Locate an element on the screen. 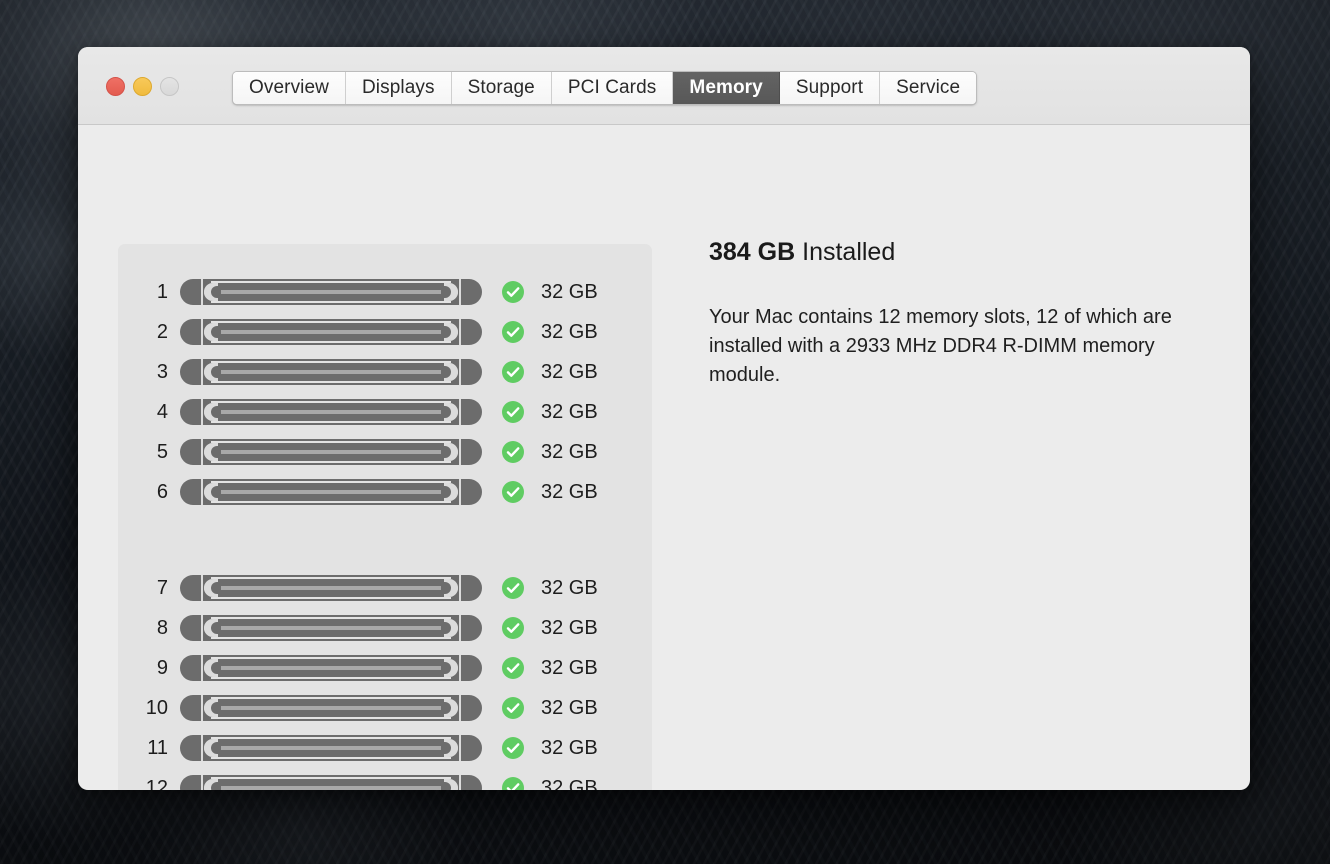  table-row: 2 32 GB is located at coordinates (385, 332).